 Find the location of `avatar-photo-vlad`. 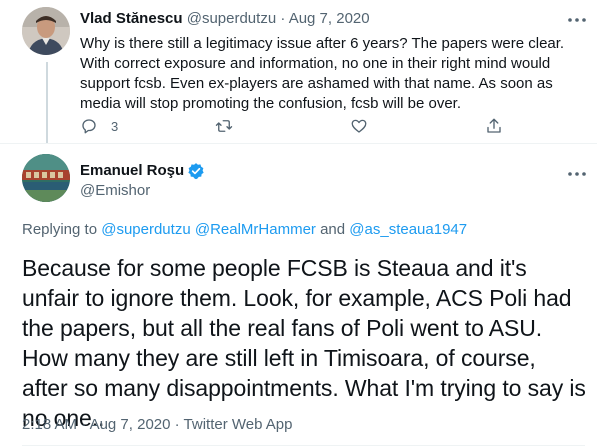

avatar-photo-vlad is located at coordinates (46, 31).